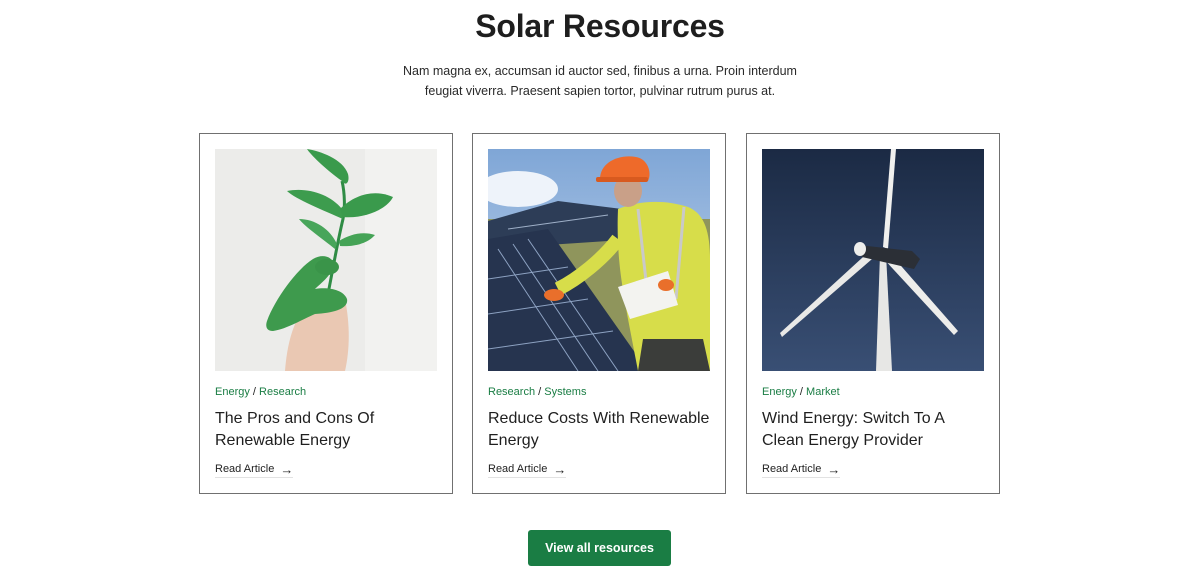  I want to click on card-categories: Energy / Research, so click(260, 392).